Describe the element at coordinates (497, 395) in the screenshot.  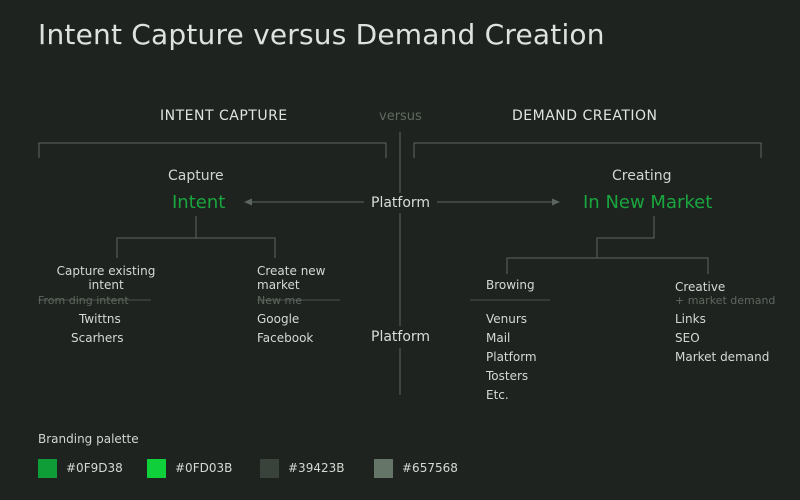
I see `right-branch1-item: Etc.` at that location.